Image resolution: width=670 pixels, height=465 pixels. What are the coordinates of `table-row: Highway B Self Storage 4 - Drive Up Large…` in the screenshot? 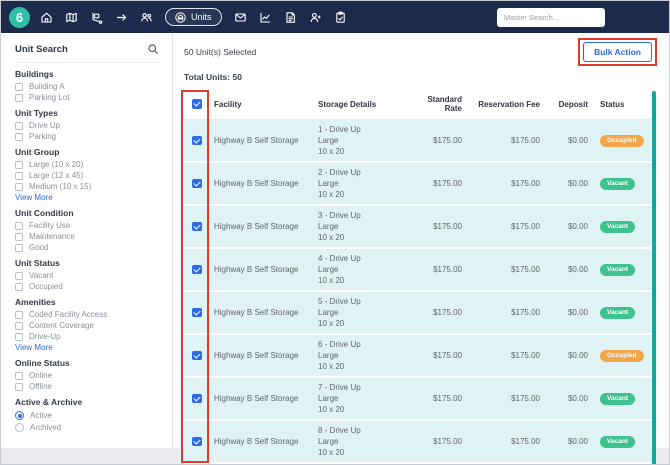 It's located at (417, 270).